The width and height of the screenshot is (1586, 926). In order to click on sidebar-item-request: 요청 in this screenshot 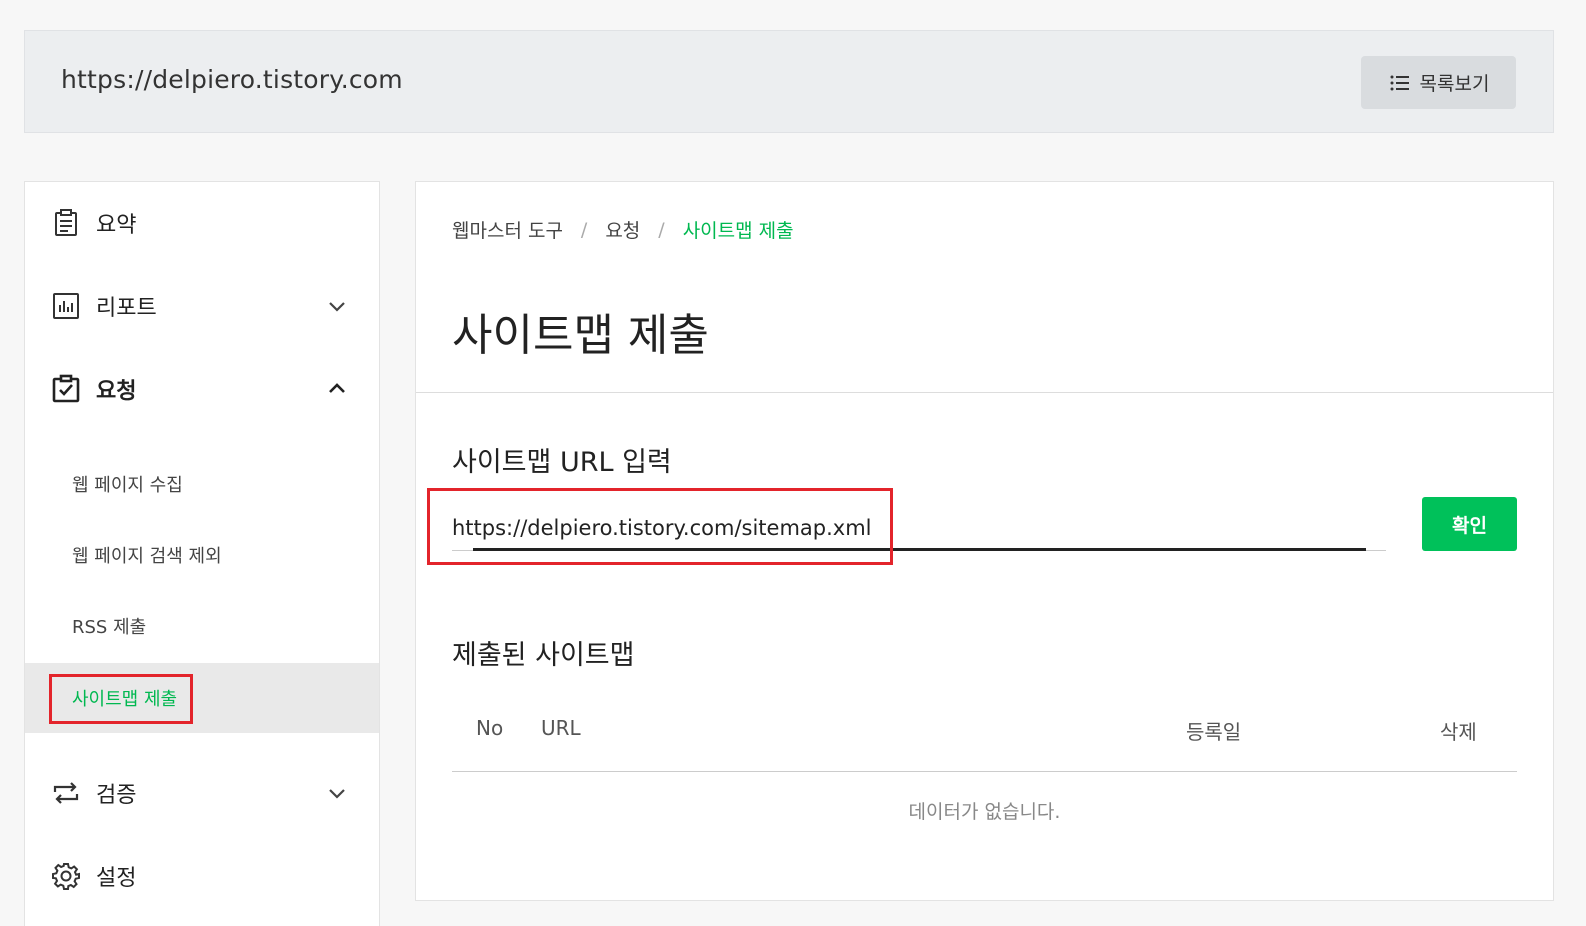, I will do `click(202, 389)`.